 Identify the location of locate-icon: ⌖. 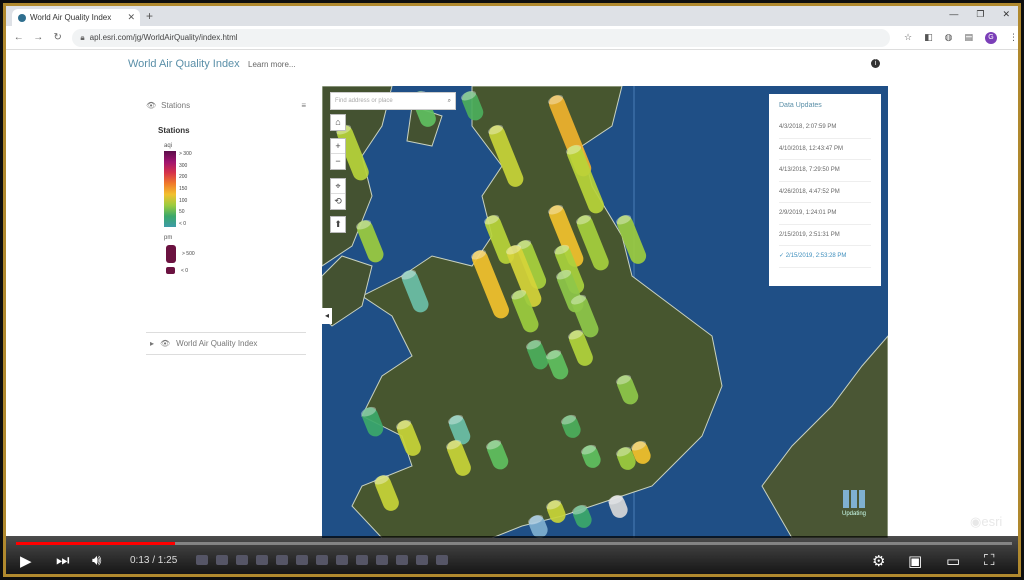
(338, 186).